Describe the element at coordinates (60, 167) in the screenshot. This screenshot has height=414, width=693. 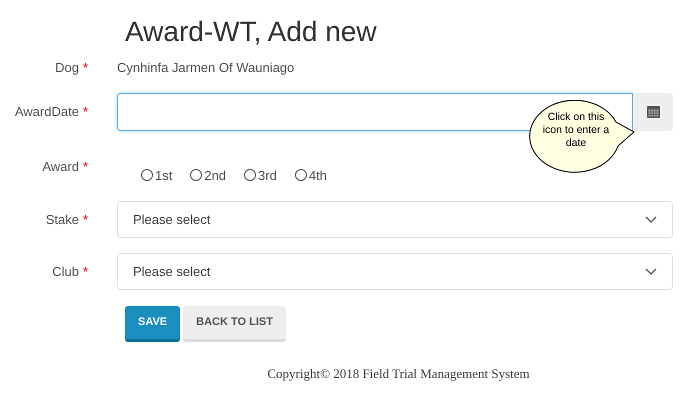
I see `field-label: Award` at that location.